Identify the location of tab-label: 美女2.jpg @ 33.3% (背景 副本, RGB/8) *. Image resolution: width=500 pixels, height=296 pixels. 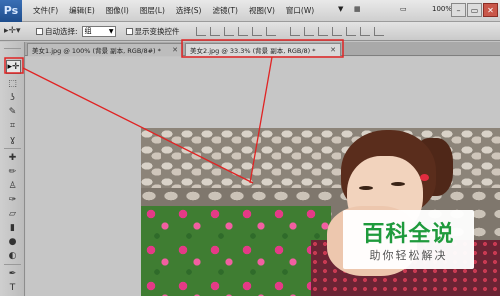
(253, 51).